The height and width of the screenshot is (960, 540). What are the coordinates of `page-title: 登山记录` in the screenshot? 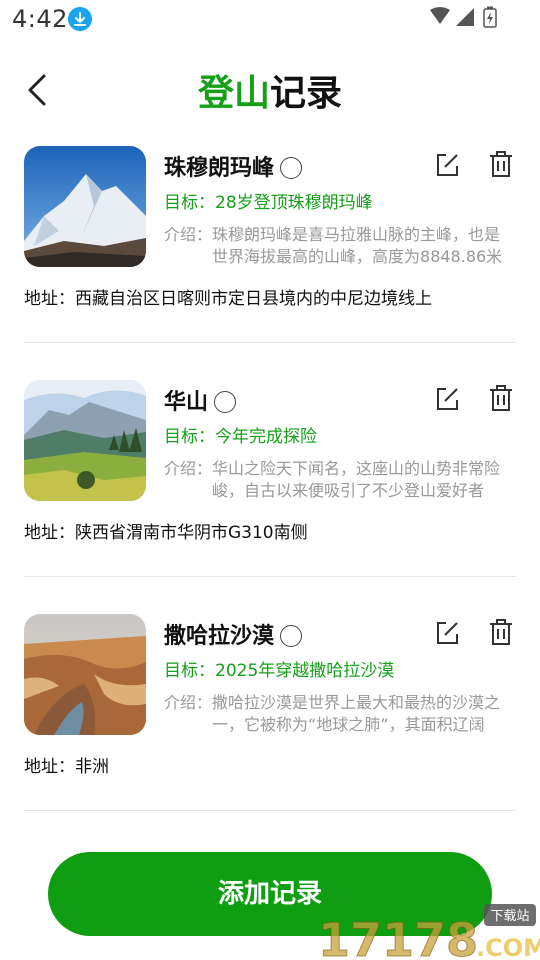 It's located at (270, 90).